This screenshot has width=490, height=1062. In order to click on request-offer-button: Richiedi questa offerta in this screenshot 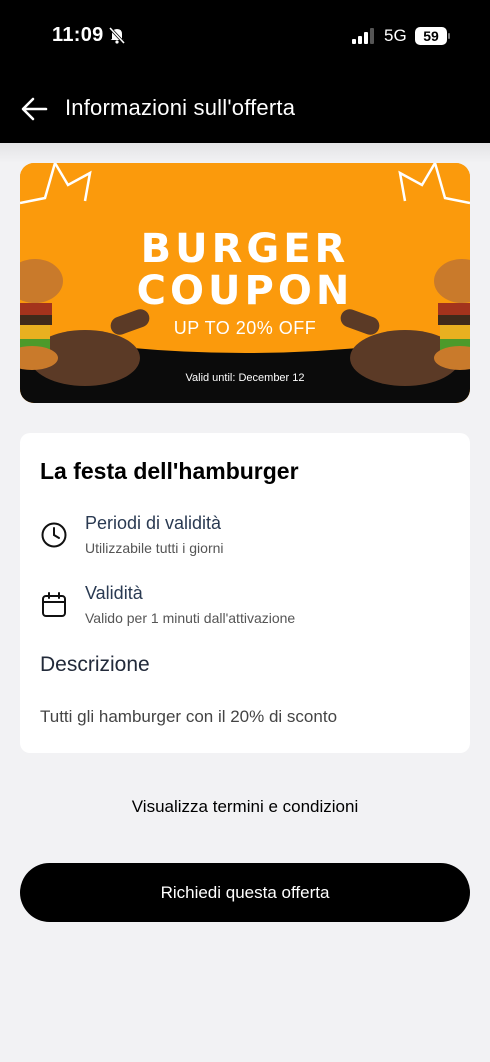, I will do `click(245, 892)`.